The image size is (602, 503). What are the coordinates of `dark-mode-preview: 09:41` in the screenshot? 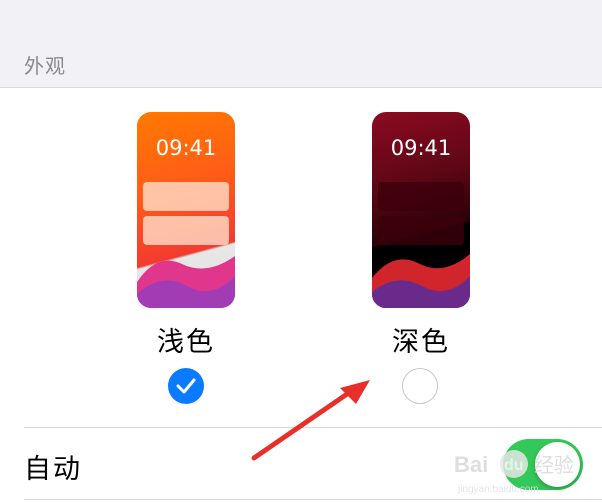 It's located at (421, 210).